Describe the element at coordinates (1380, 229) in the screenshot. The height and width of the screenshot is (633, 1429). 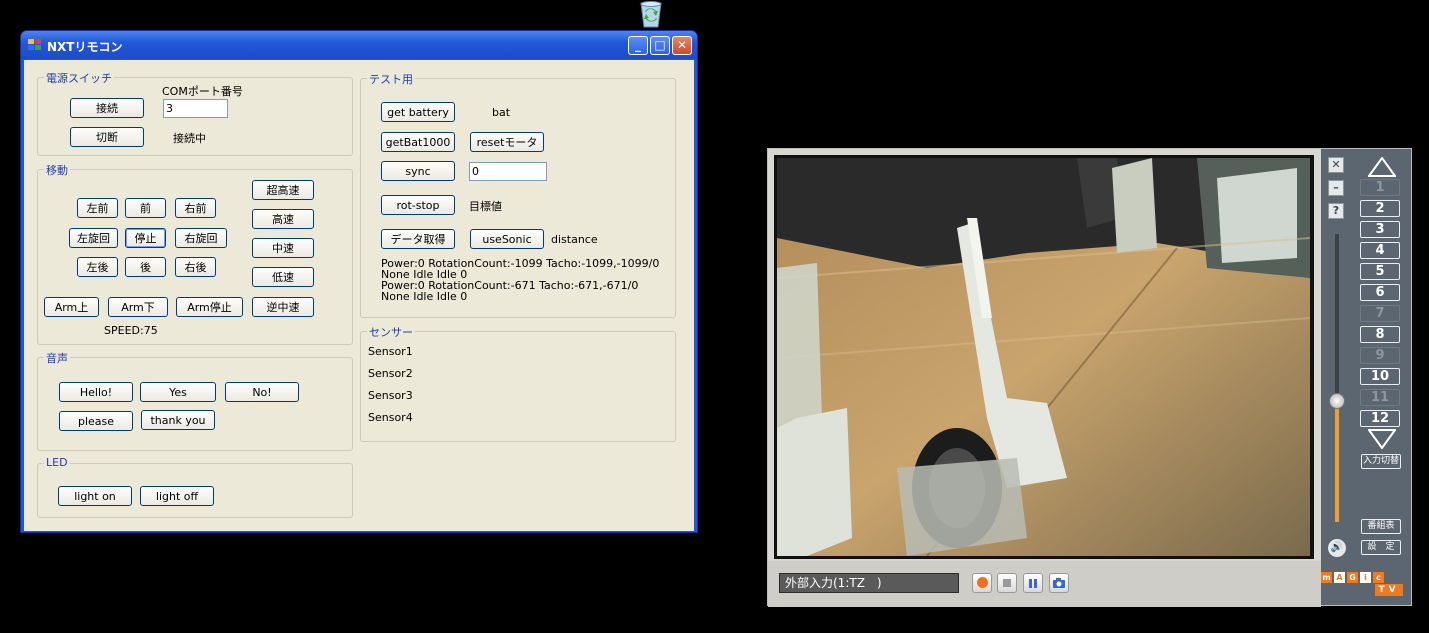
I see `channel-button-3: 3` at that location.